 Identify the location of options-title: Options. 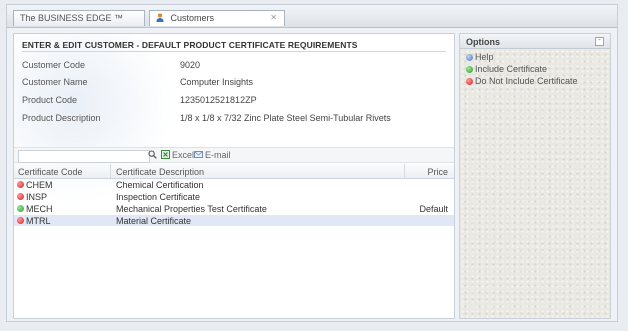
(483, 42).